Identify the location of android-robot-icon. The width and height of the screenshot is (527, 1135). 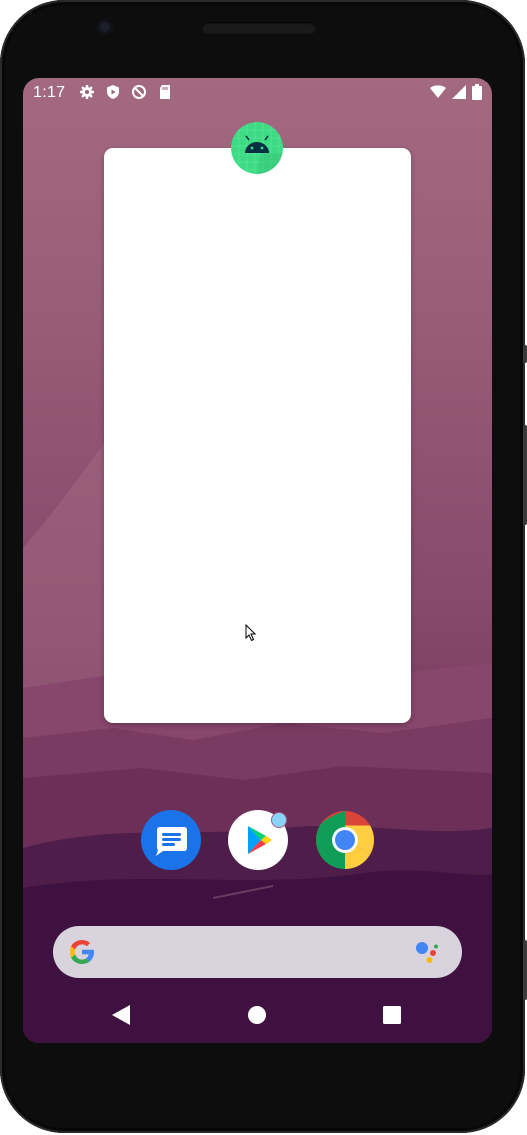
(257, 148).